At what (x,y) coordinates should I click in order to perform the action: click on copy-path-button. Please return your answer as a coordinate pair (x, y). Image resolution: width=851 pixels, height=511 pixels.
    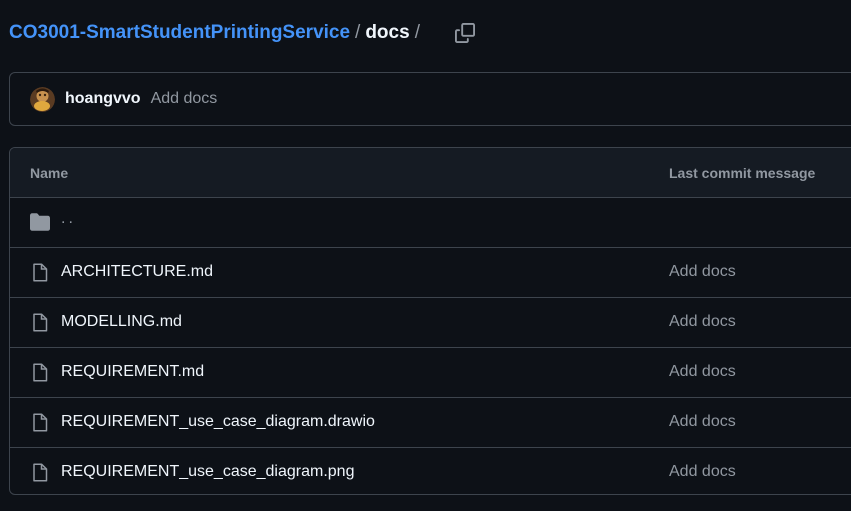
    Looking at the image, I should click on (465, 33).